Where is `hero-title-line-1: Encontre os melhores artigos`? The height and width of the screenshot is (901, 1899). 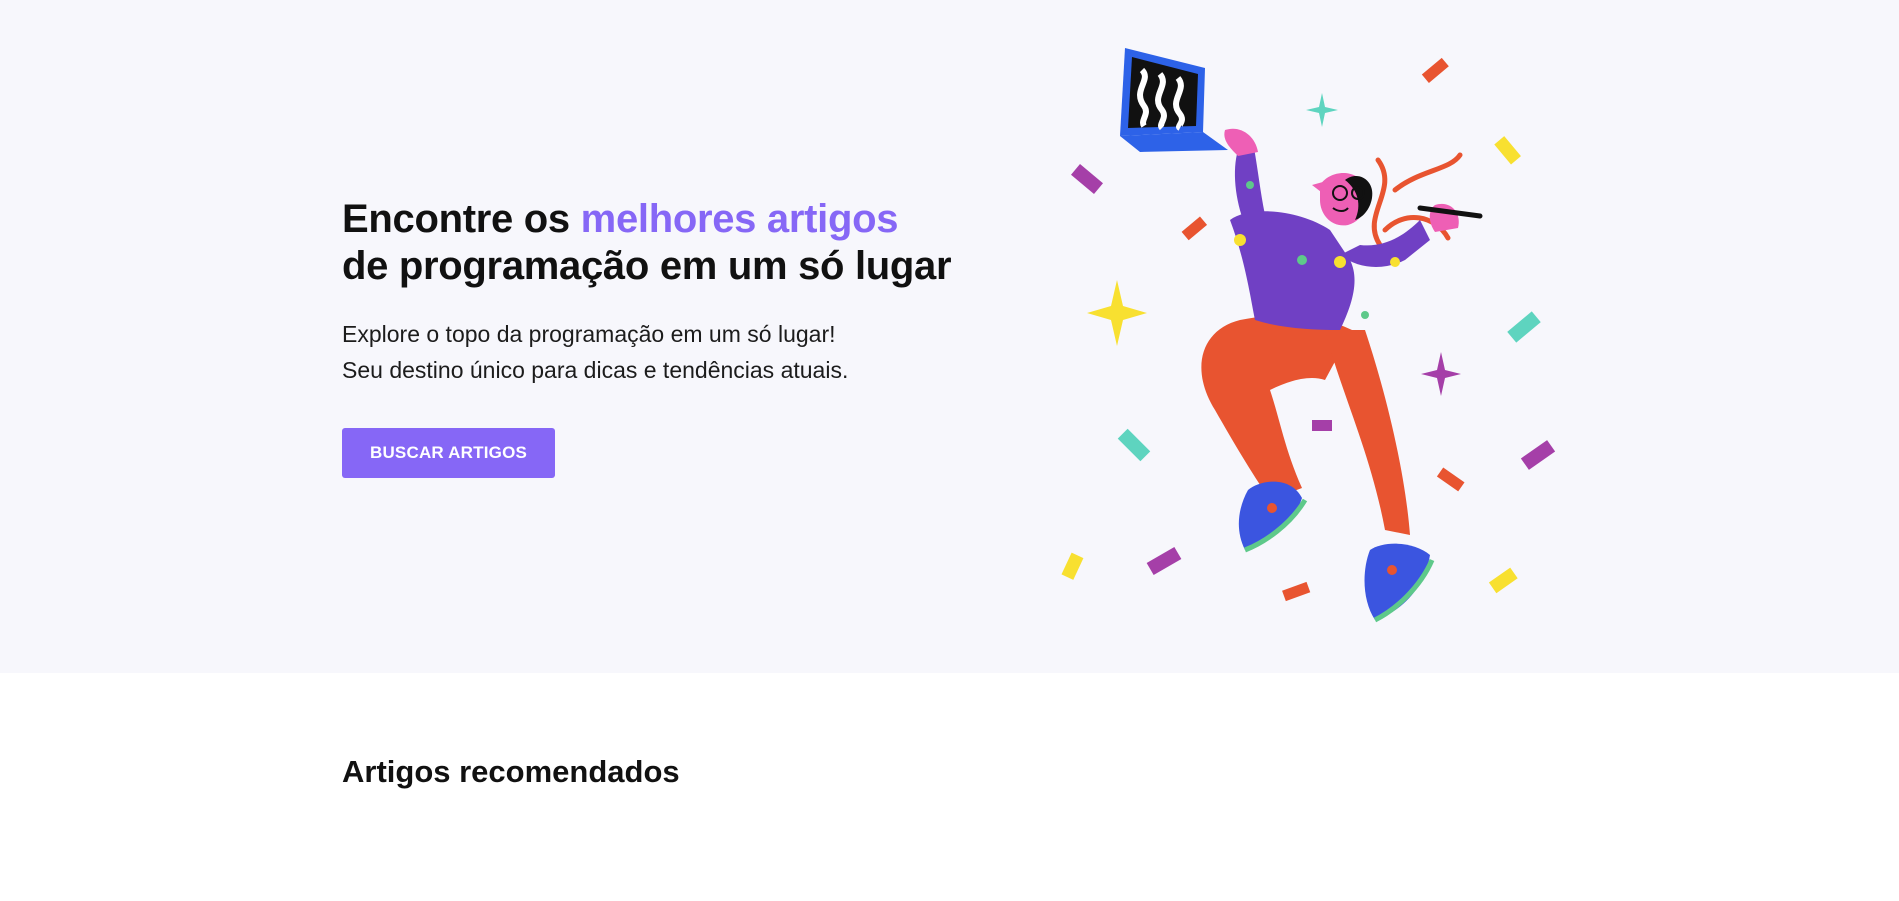 hero-title-line-1: Encontre os melhores artigos is located at coordinates (662, 219).